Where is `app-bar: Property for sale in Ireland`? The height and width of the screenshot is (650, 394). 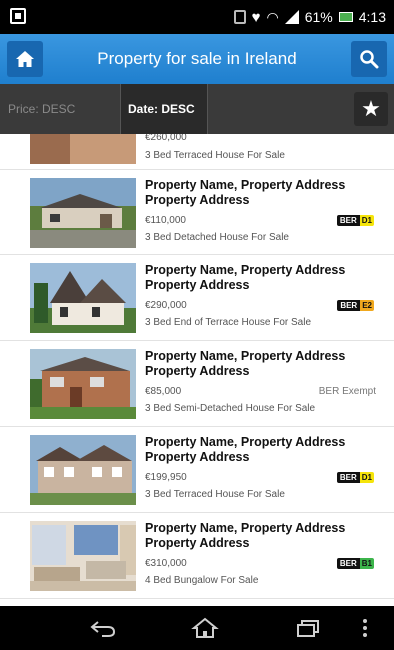 app-bar: Property for sale in Ireland is located at coordinates (197, 59).